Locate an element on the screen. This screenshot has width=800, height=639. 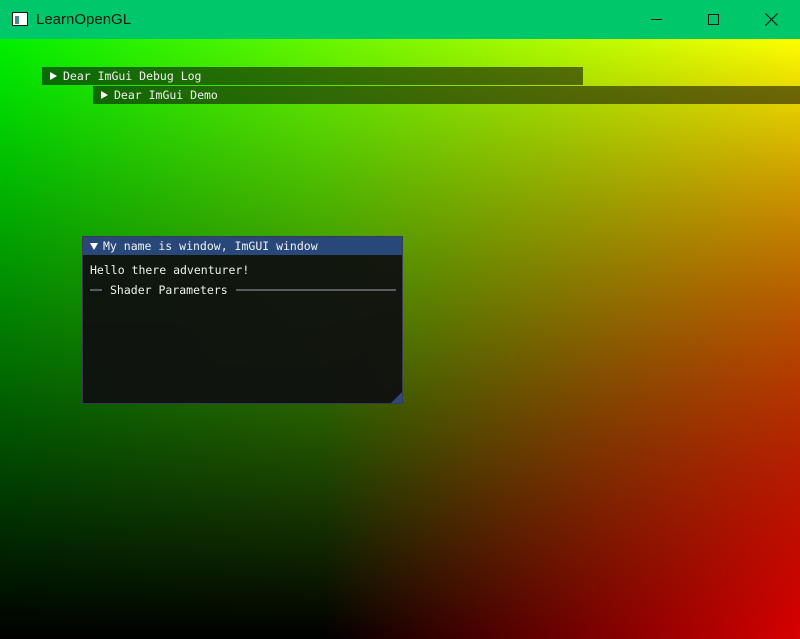
close-icon is located at coordinates (771, 19).